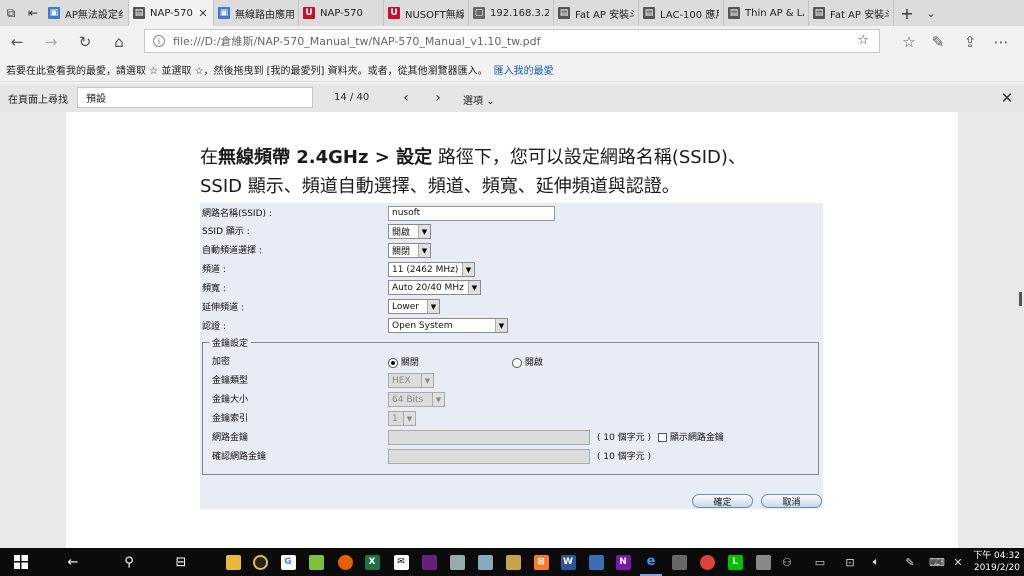 This screenshot has height=576, width=1024. Describe the element at coordinates (406, 98) in the screenshot. I see `find-previous-icon: ‹` at that location.